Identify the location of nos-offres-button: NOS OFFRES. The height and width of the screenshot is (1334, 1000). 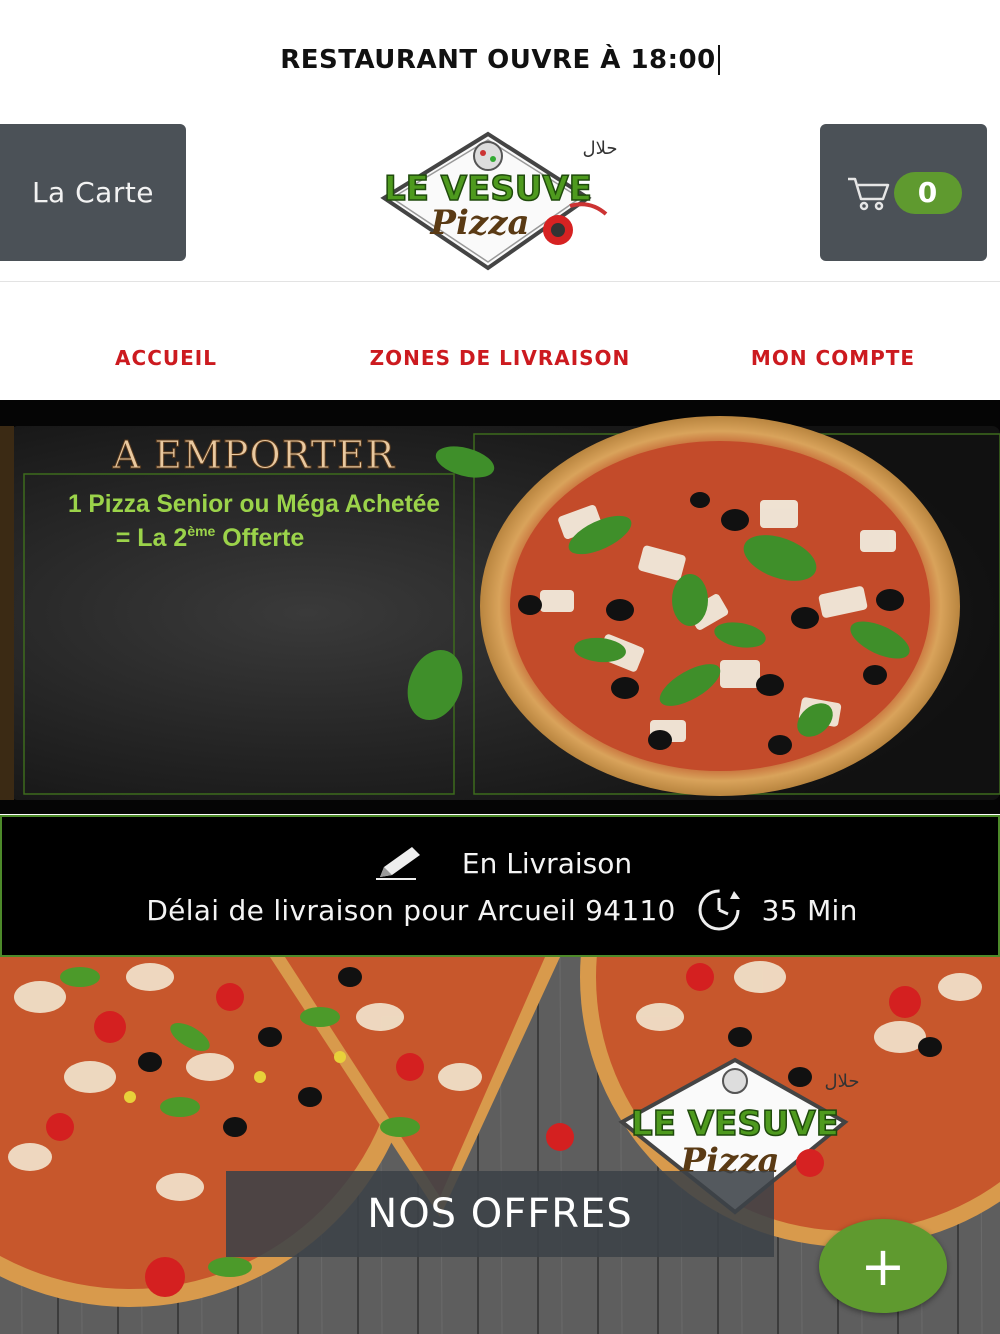
(500, 1214).